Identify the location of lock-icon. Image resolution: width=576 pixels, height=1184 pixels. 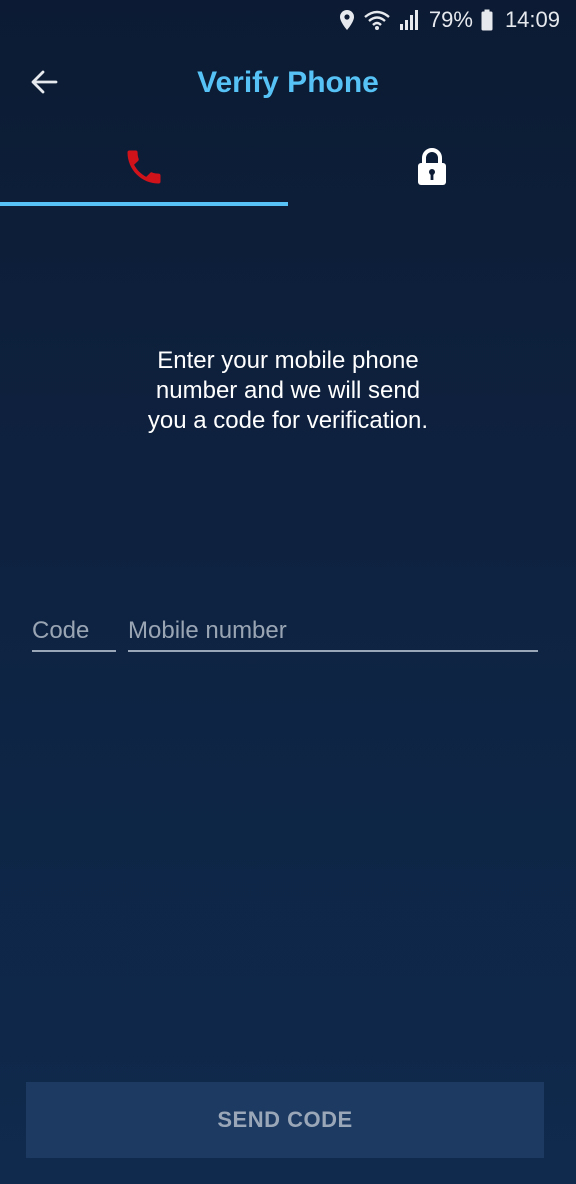
(432, 169).